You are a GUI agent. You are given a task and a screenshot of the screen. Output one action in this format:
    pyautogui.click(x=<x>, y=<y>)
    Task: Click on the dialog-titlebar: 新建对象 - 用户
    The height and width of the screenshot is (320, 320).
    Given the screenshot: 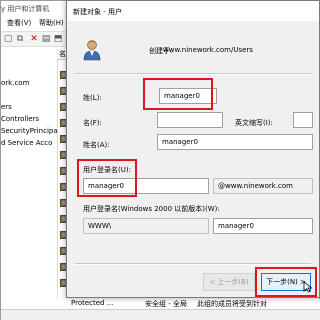 What is the action you would take?
    pyautogui.click(x=193, y=11)
    